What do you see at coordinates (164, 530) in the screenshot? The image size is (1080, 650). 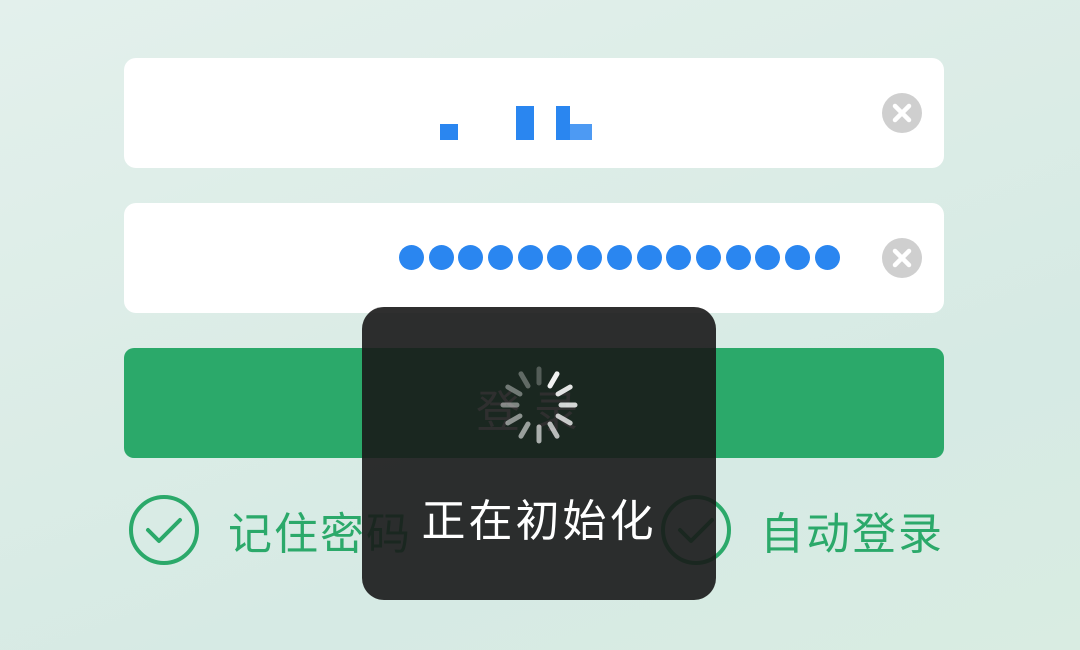 I see `check-circle-icon` at bounding box center [164, 530].